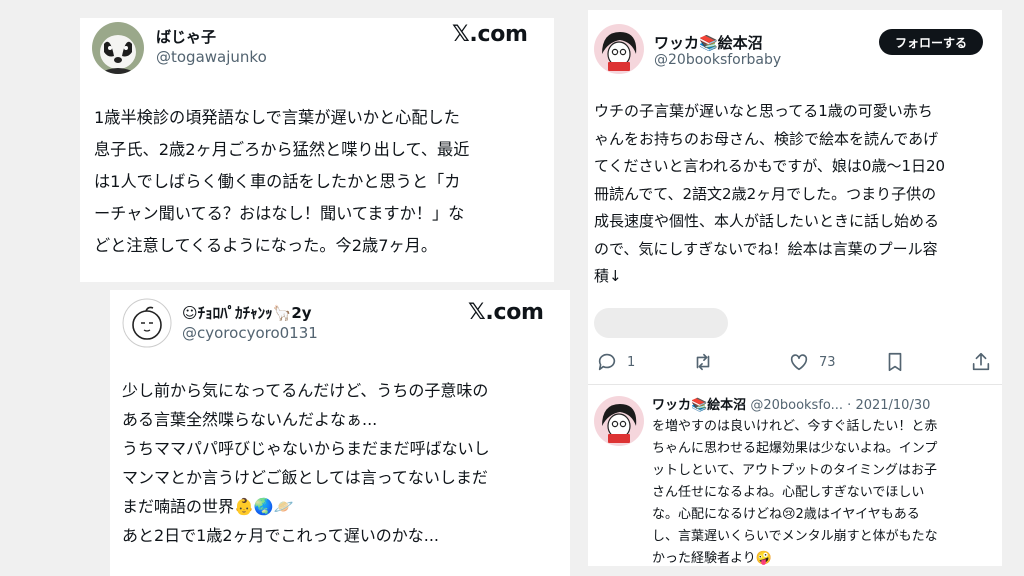  Describe the element at coordinates (631, 362) in the screenshot. I see `reply-count: 1` at that location.